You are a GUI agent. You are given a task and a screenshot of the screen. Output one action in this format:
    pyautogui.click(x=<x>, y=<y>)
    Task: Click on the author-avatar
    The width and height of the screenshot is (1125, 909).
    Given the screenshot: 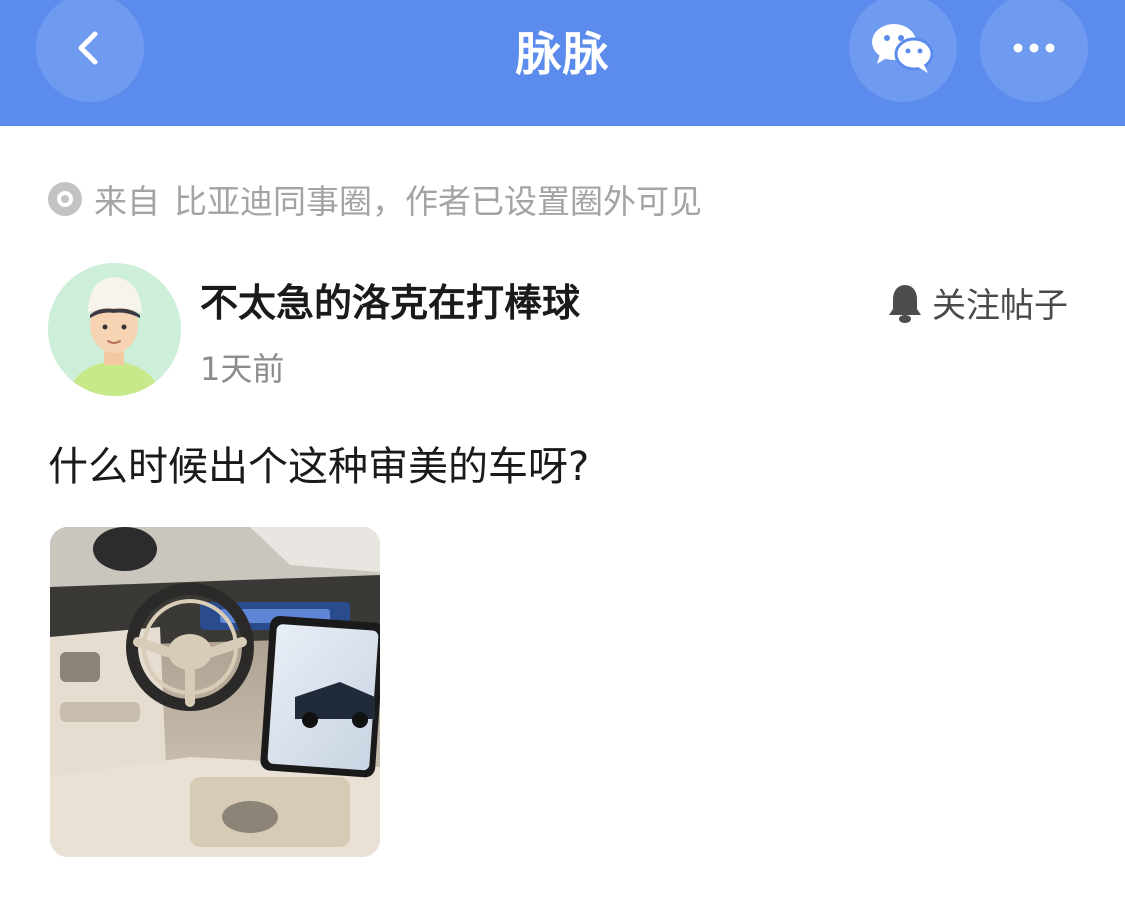 What is the action you would take?
    pyautogui.click(x=114, y=329)
    